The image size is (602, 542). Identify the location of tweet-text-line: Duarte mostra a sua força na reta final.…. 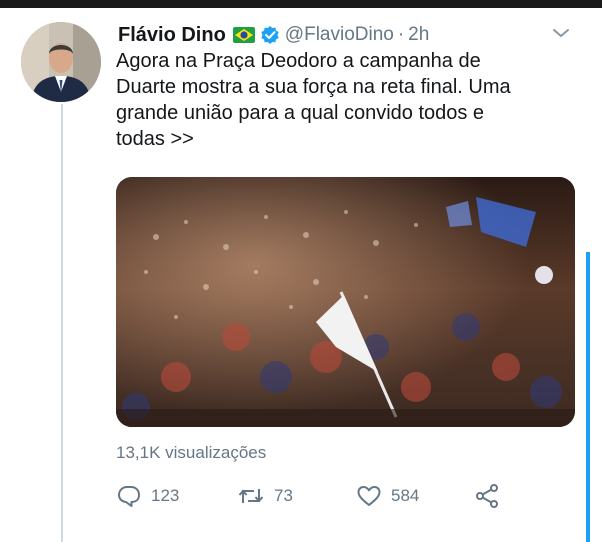
(313, 87).